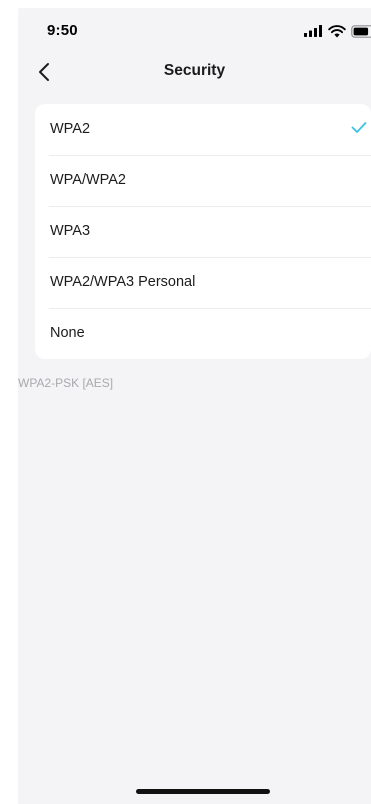 The width and height of the screenshot is (371, 804). What do you see at coordinates (359, 127) in the screenshot?
I see `checkmark-icon` at bounding box center [359, 127].